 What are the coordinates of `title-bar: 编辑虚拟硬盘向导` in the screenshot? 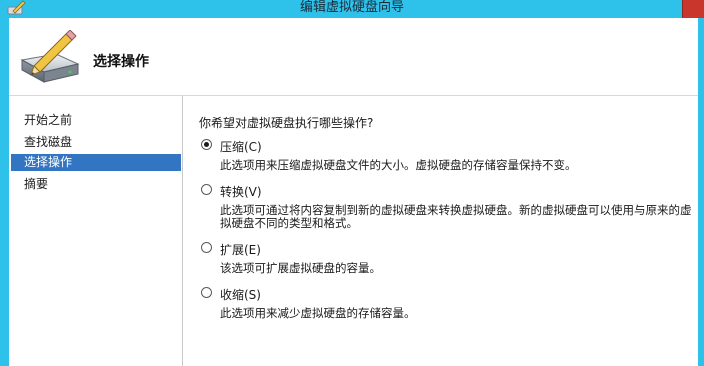 It's located at (352, 9).